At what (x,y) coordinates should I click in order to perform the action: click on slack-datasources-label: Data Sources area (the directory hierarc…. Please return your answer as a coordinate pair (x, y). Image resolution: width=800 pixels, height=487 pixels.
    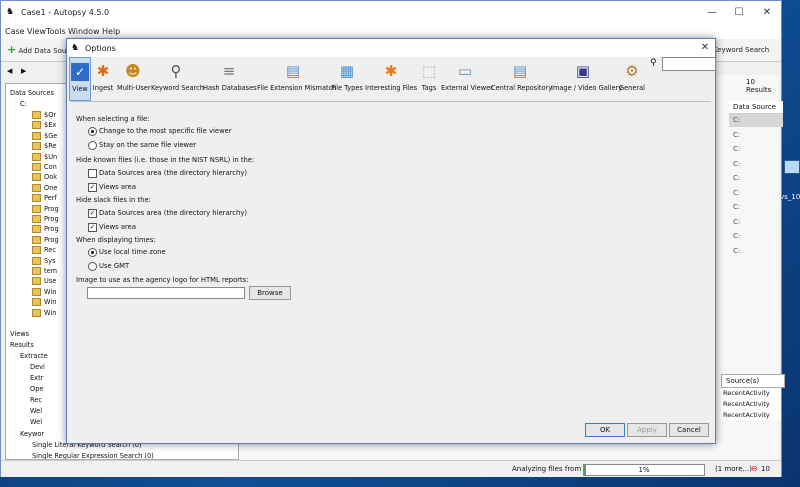
    Looking at the image, I should click on (173, 213).